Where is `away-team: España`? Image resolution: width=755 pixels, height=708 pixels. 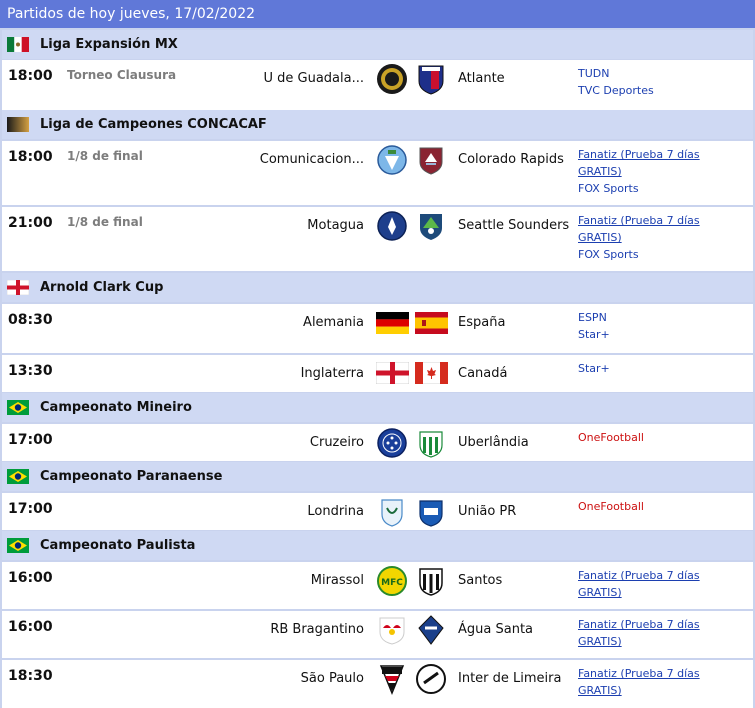
away-team: España is located at coordinates (481, 322).